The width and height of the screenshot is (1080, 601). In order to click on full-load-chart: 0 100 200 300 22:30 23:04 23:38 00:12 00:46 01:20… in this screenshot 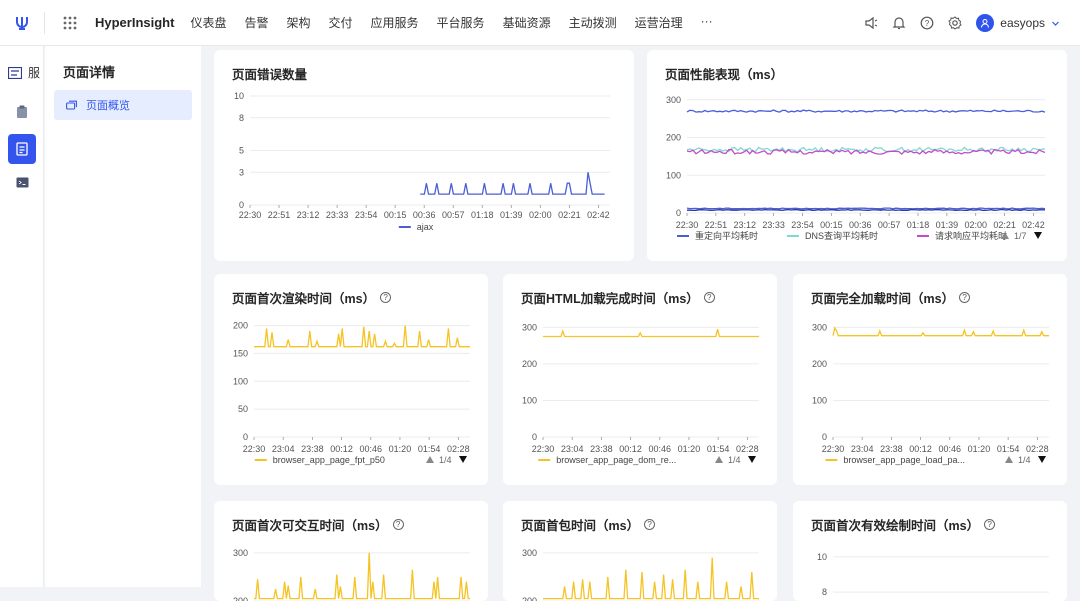, I will do `click(930, 393)`.